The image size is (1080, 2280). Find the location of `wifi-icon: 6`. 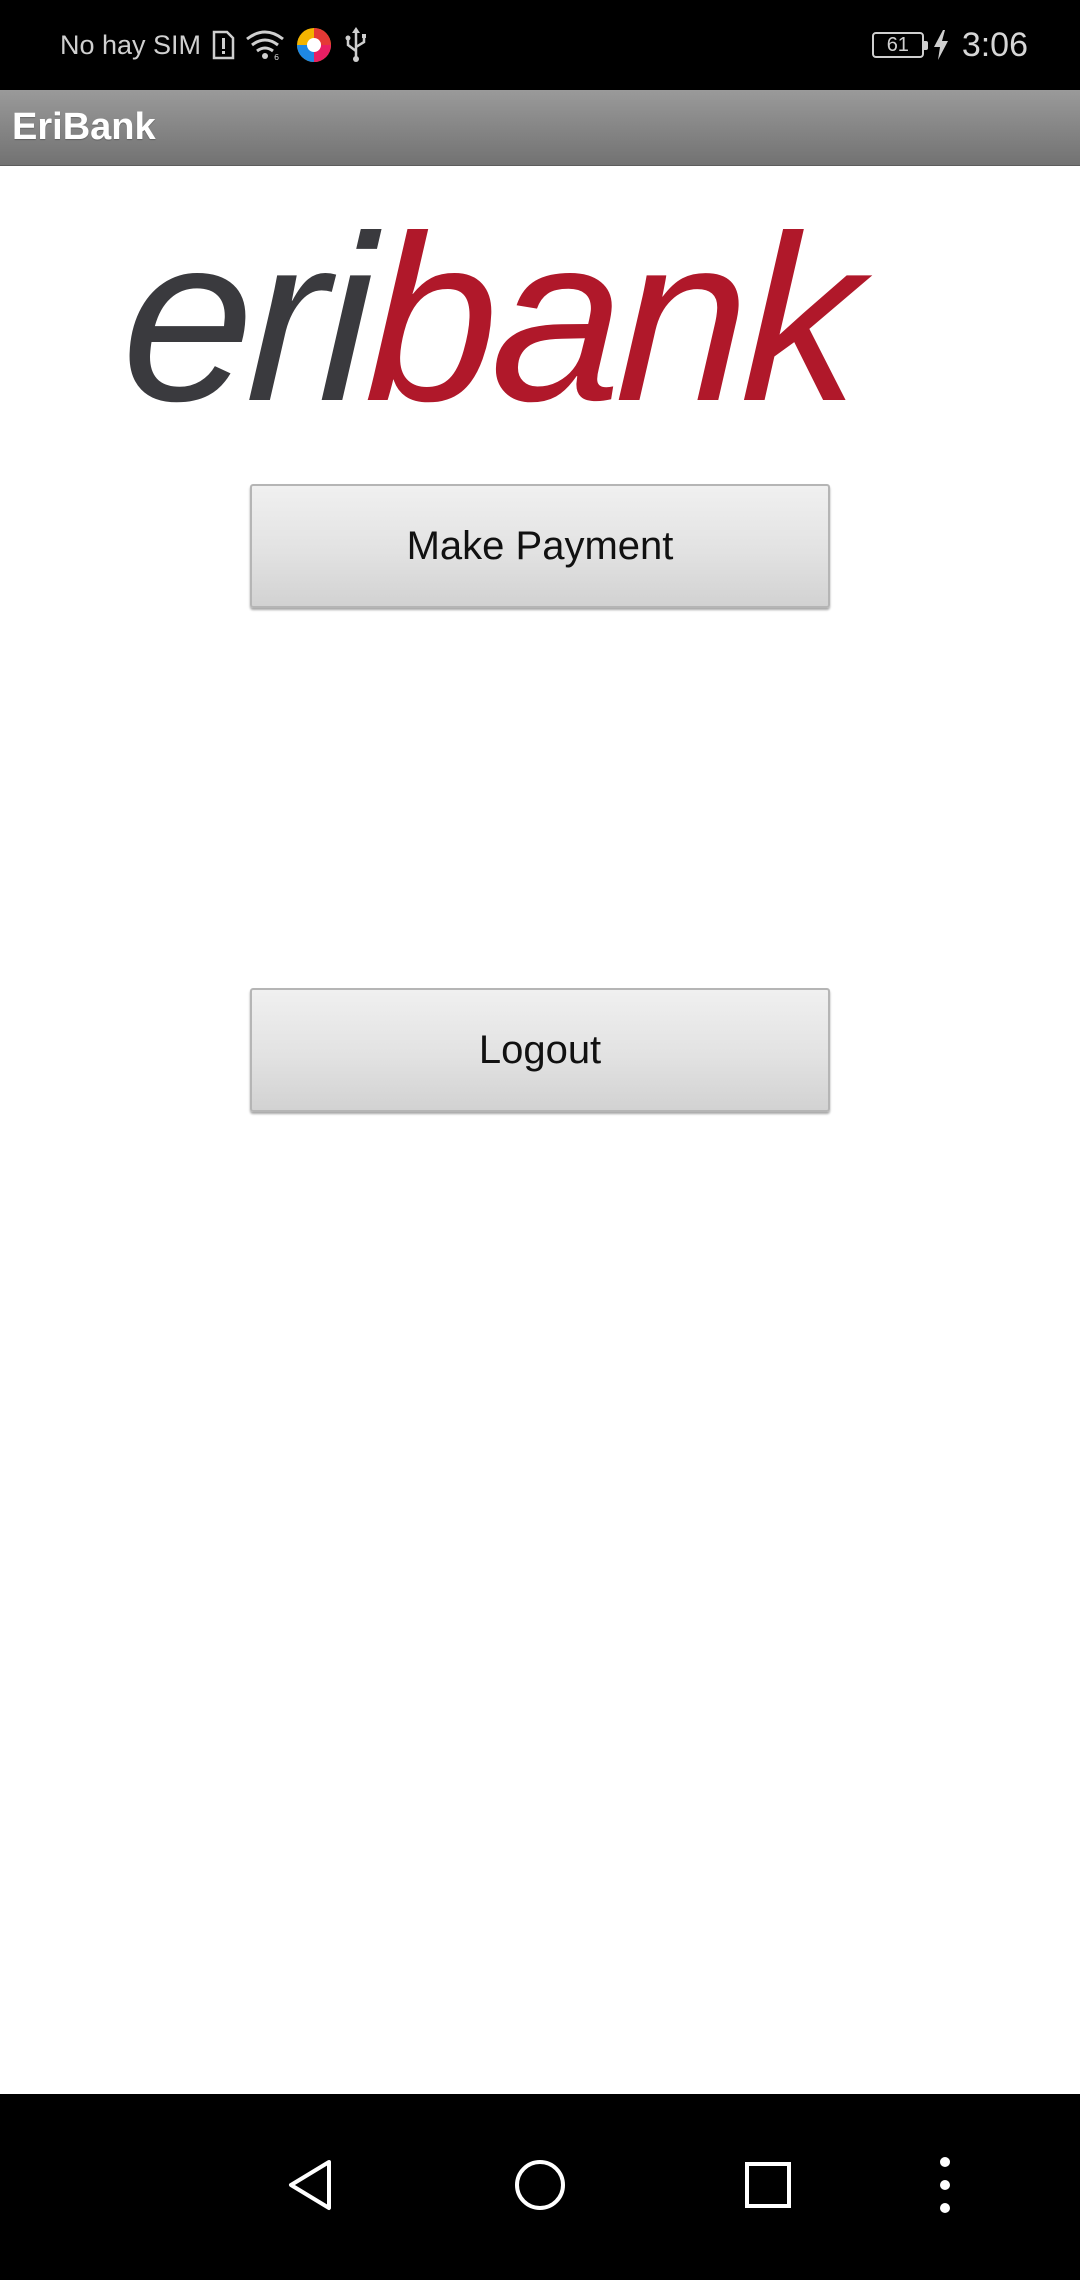

wifi-icon: 6 is located at coordinates (265, 45).